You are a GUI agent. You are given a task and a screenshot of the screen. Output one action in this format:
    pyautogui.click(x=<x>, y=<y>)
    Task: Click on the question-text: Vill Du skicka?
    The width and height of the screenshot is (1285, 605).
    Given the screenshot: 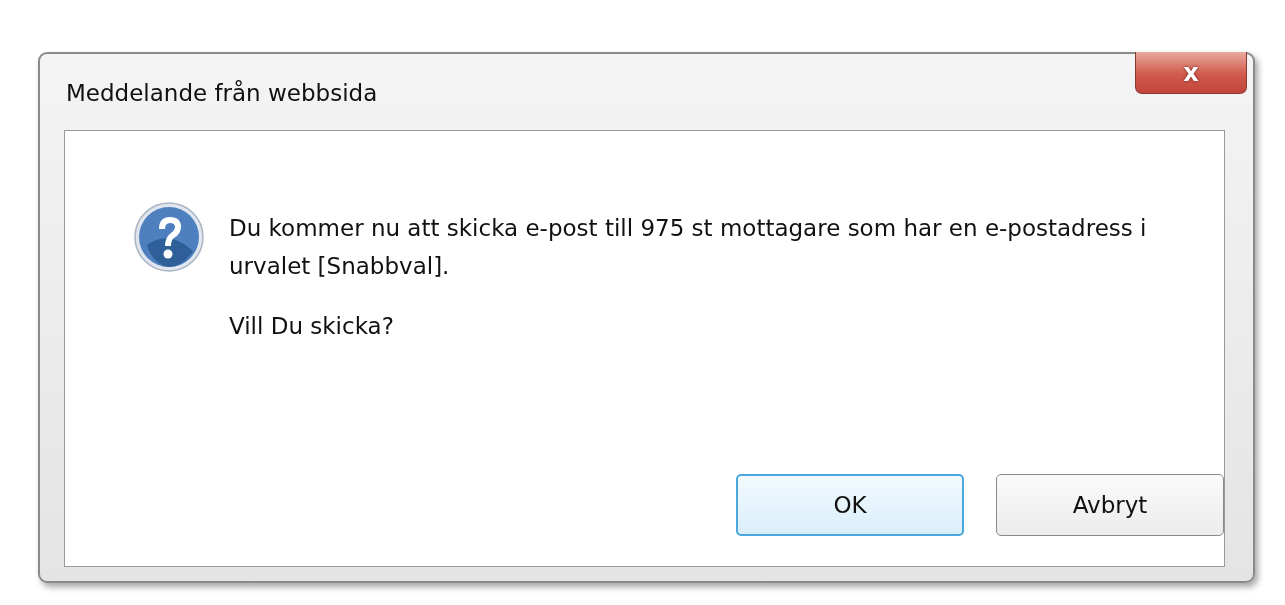 What is the action you would take?
    pyautogui.click(x=312, y=326)
    